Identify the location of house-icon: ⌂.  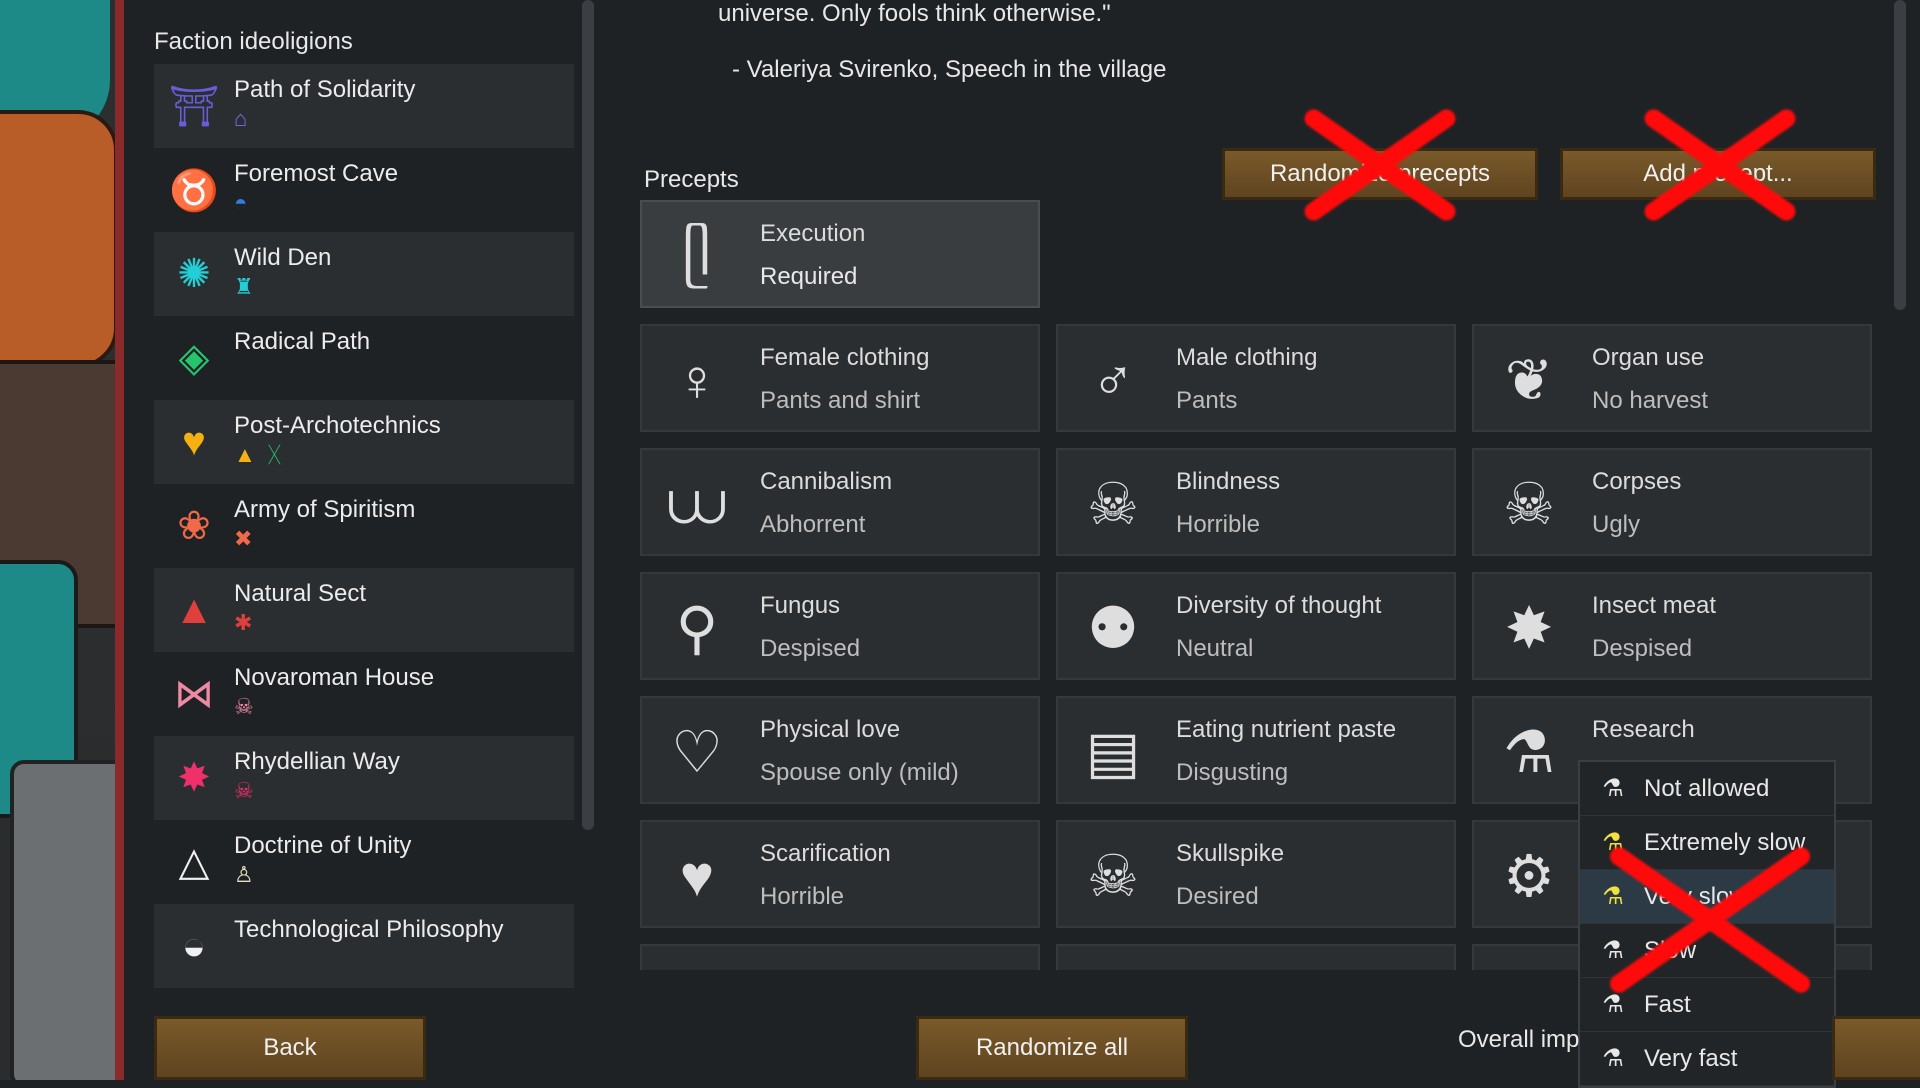
(241, 118).